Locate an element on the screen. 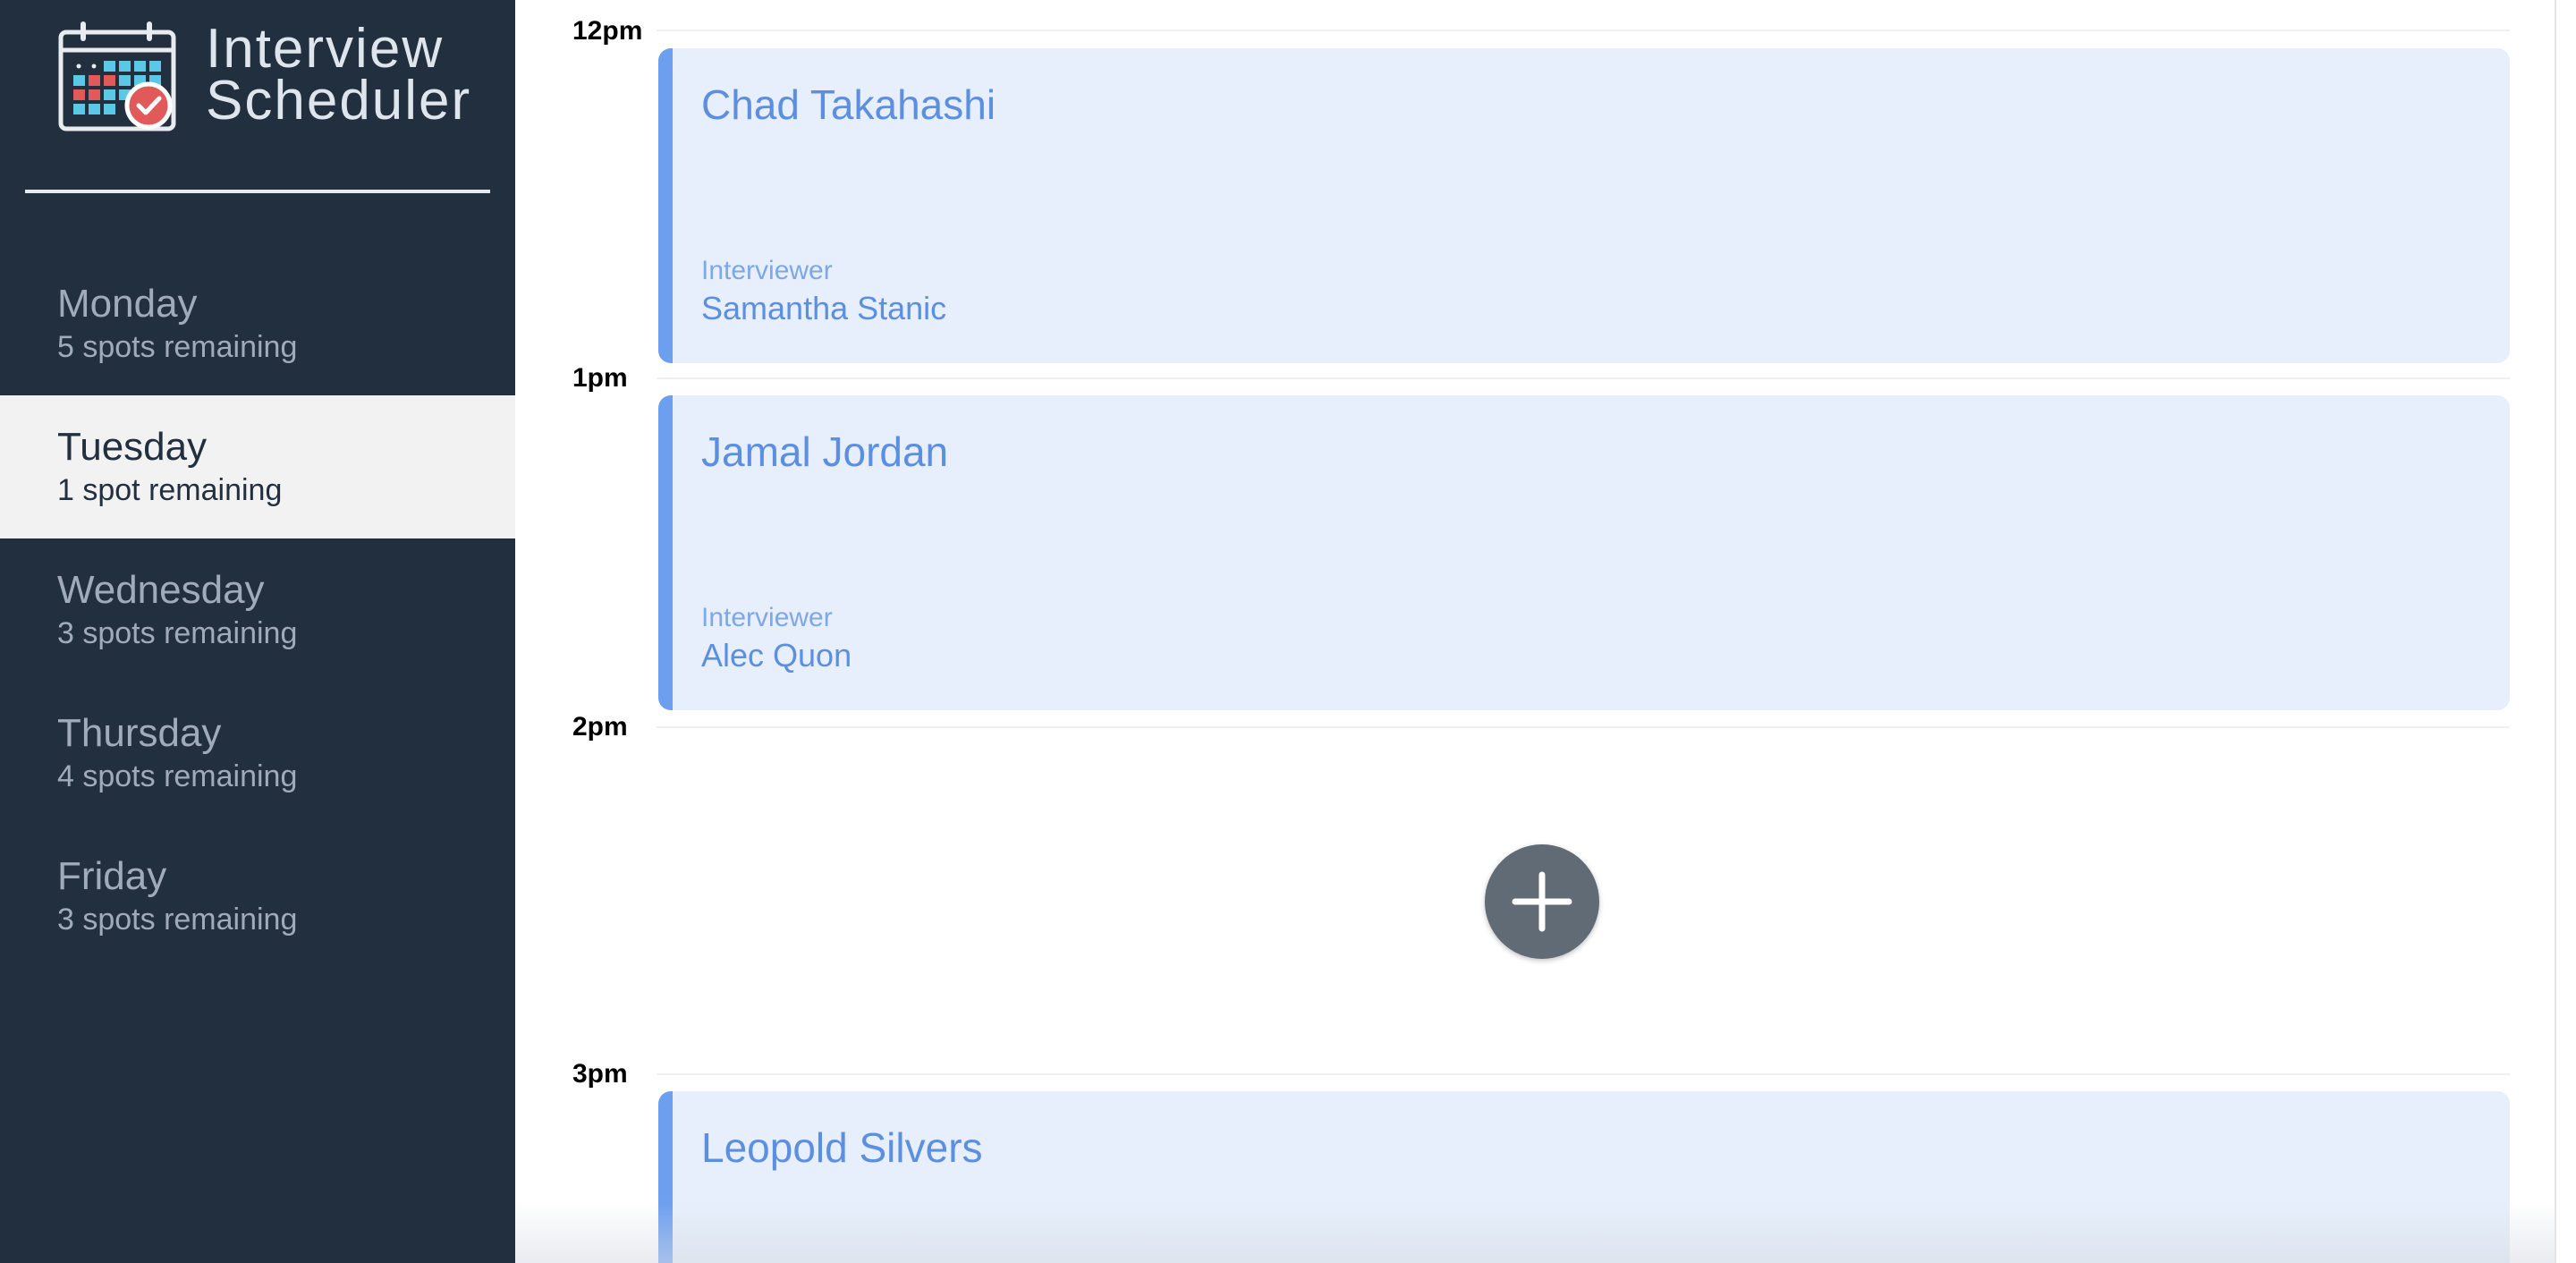  app-title: Interview Scheduler is located at coordinates (339, 74).